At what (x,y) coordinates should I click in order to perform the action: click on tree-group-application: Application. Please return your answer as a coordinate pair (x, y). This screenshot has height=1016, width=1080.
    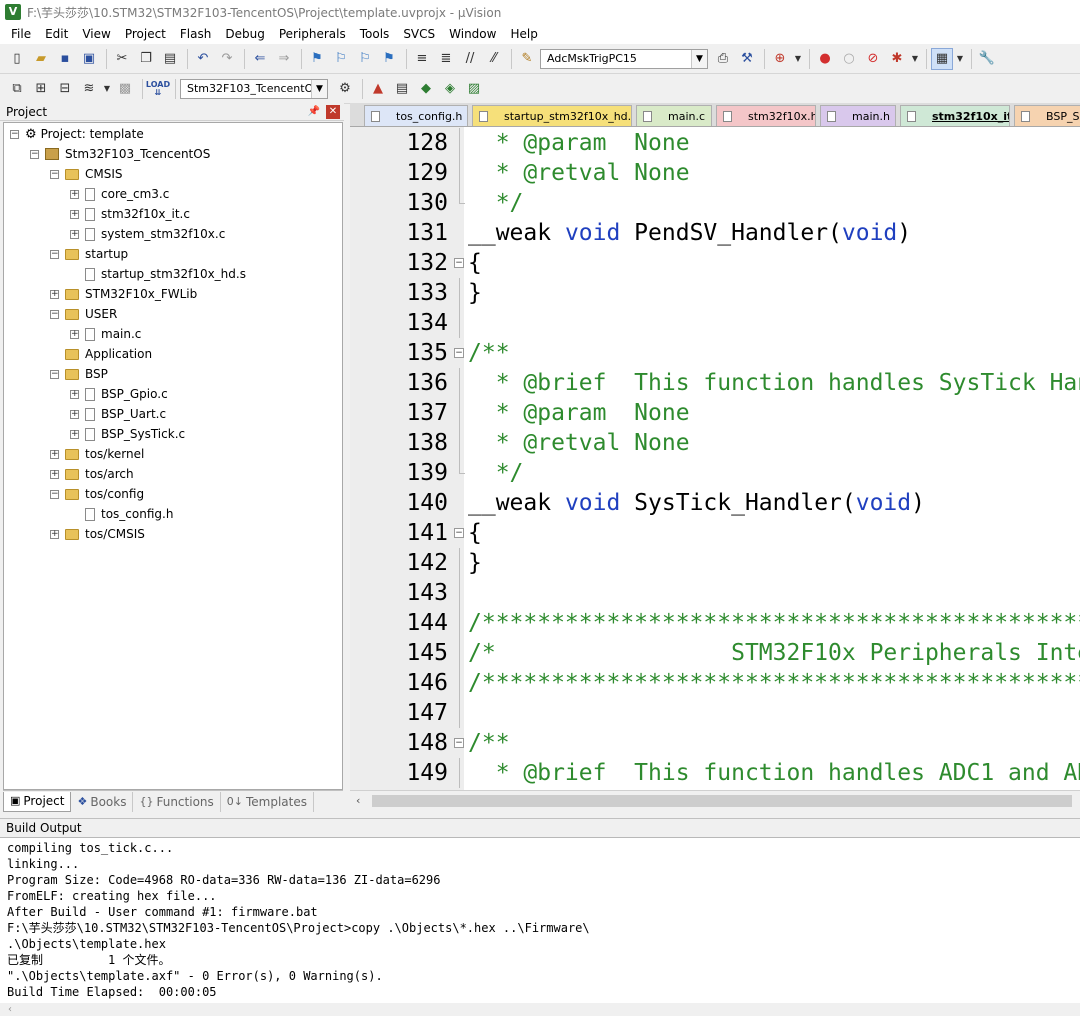
    Looking at the image, I should click on (108, 354).